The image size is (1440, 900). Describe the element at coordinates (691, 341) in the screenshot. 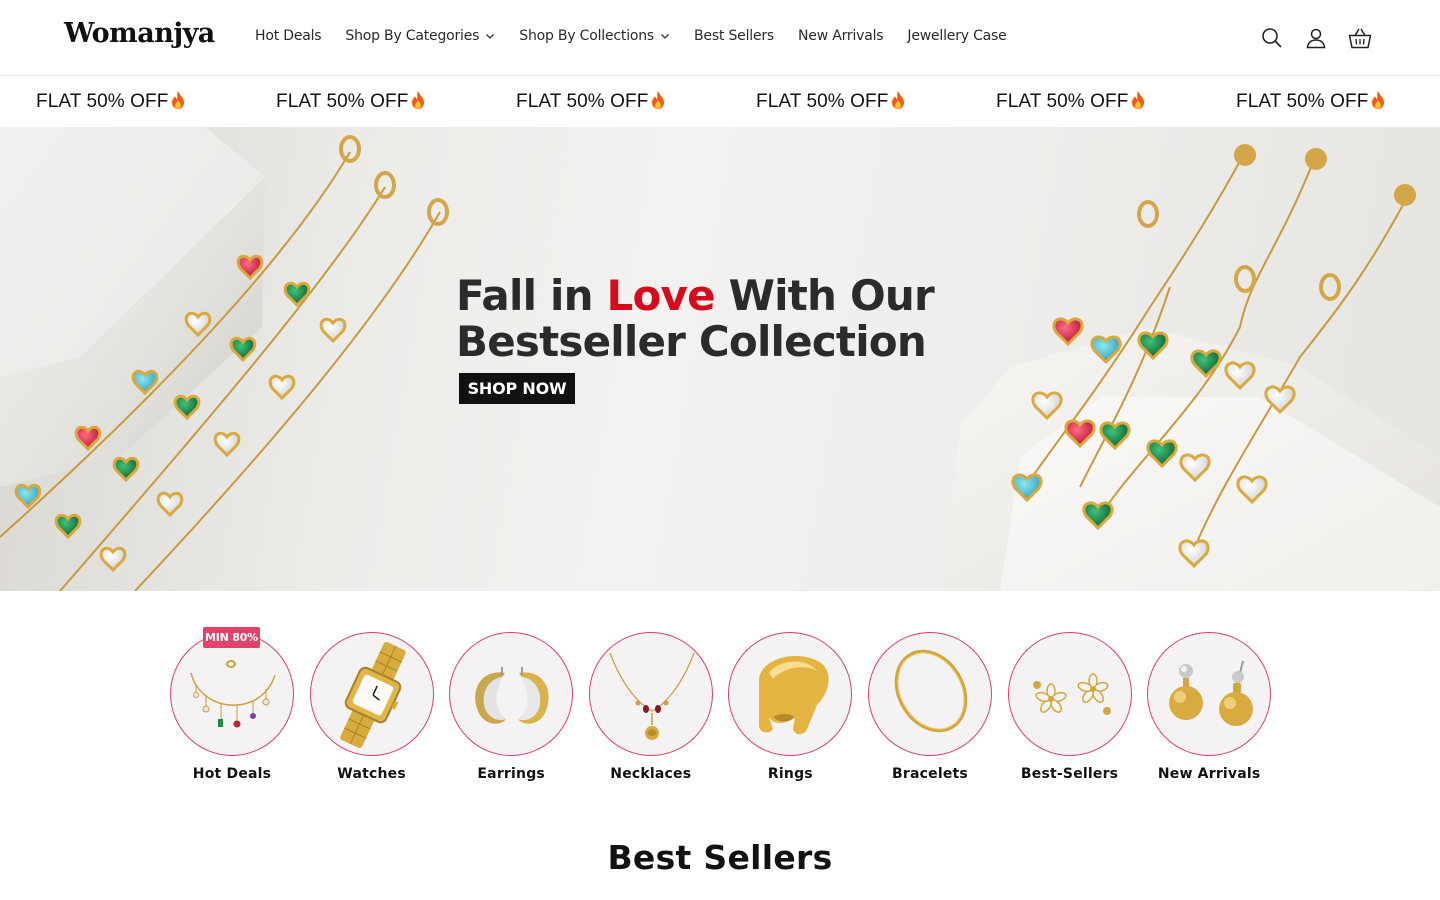

I see `hero-line-2: Bestseller Collection` at that location.